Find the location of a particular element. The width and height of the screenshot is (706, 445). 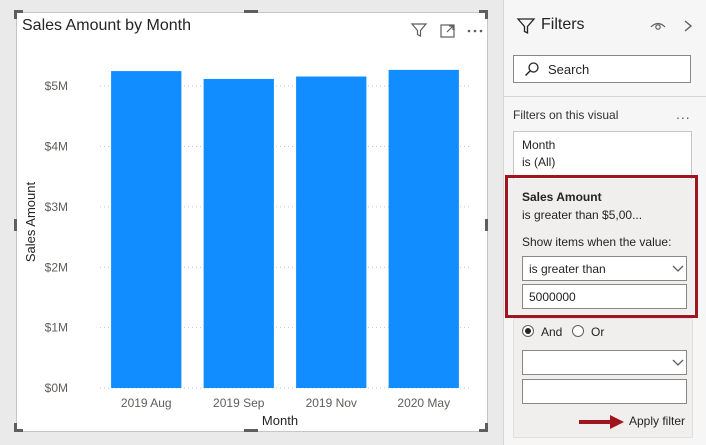

x-tick-label: 2019 Nov is located at coordinates (331, 403).